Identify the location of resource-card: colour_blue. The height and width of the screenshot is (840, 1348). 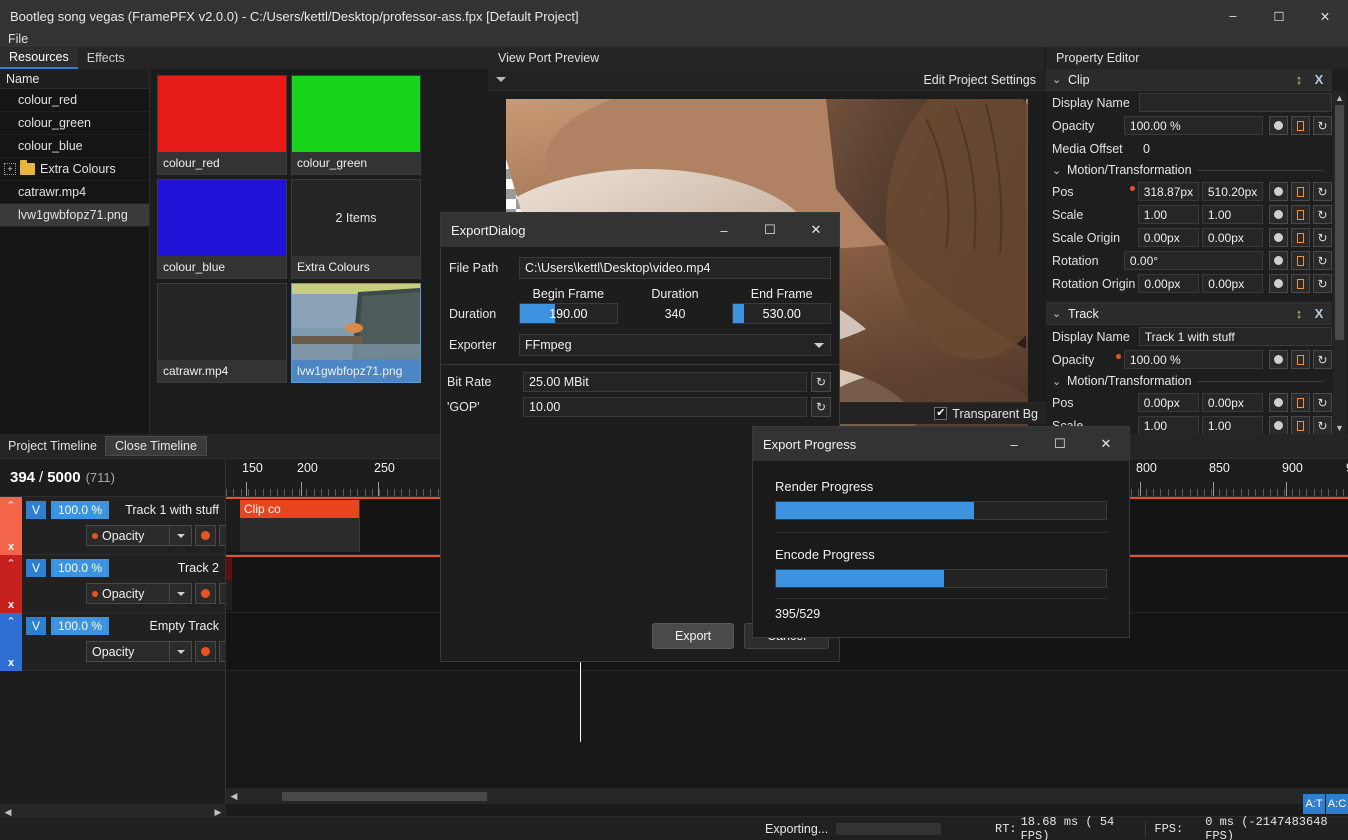
(222, 229).